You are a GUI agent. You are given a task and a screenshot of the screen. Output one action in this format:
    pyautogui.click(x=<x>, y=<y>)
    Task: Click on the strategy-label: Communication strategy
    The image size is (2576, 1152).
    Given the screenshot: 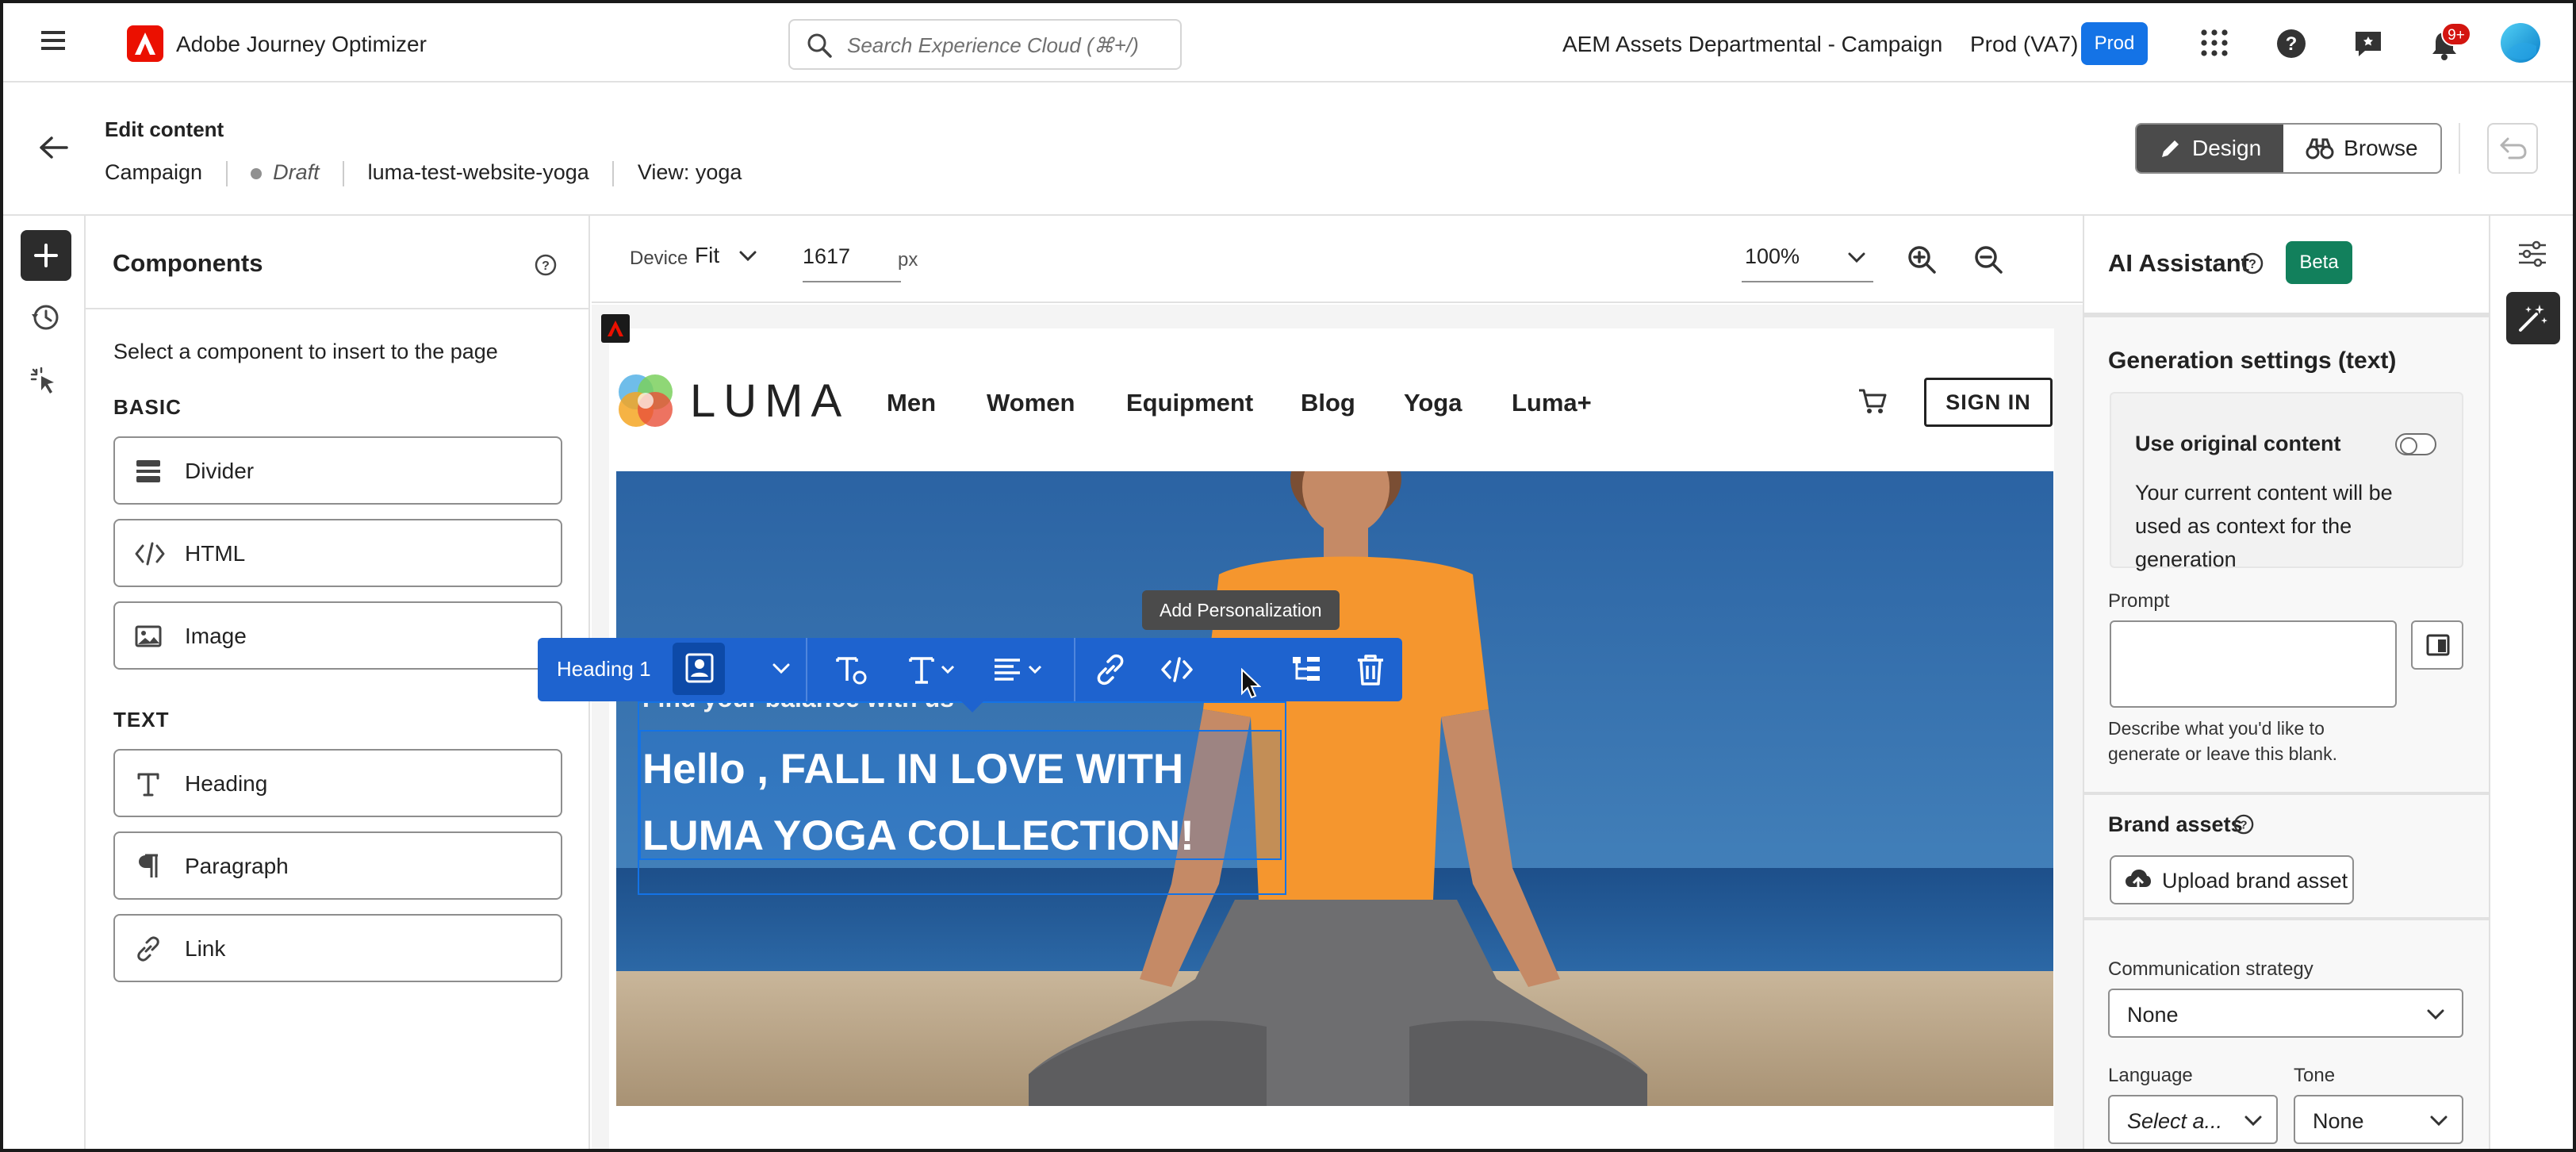 What is the action you would take?
    pyautogui.click(x=2210, y=969)
    